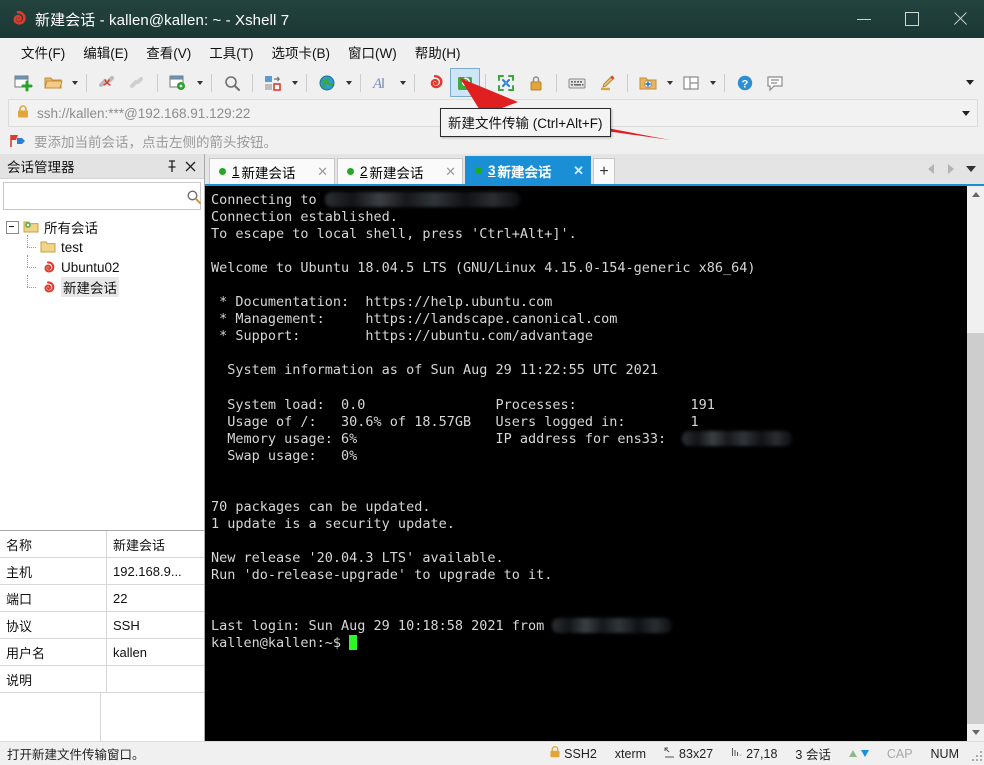 Image resolution: width=984 pixels, height=765 pixels. I want to click on fullscreen-icon, so click(506, 82).